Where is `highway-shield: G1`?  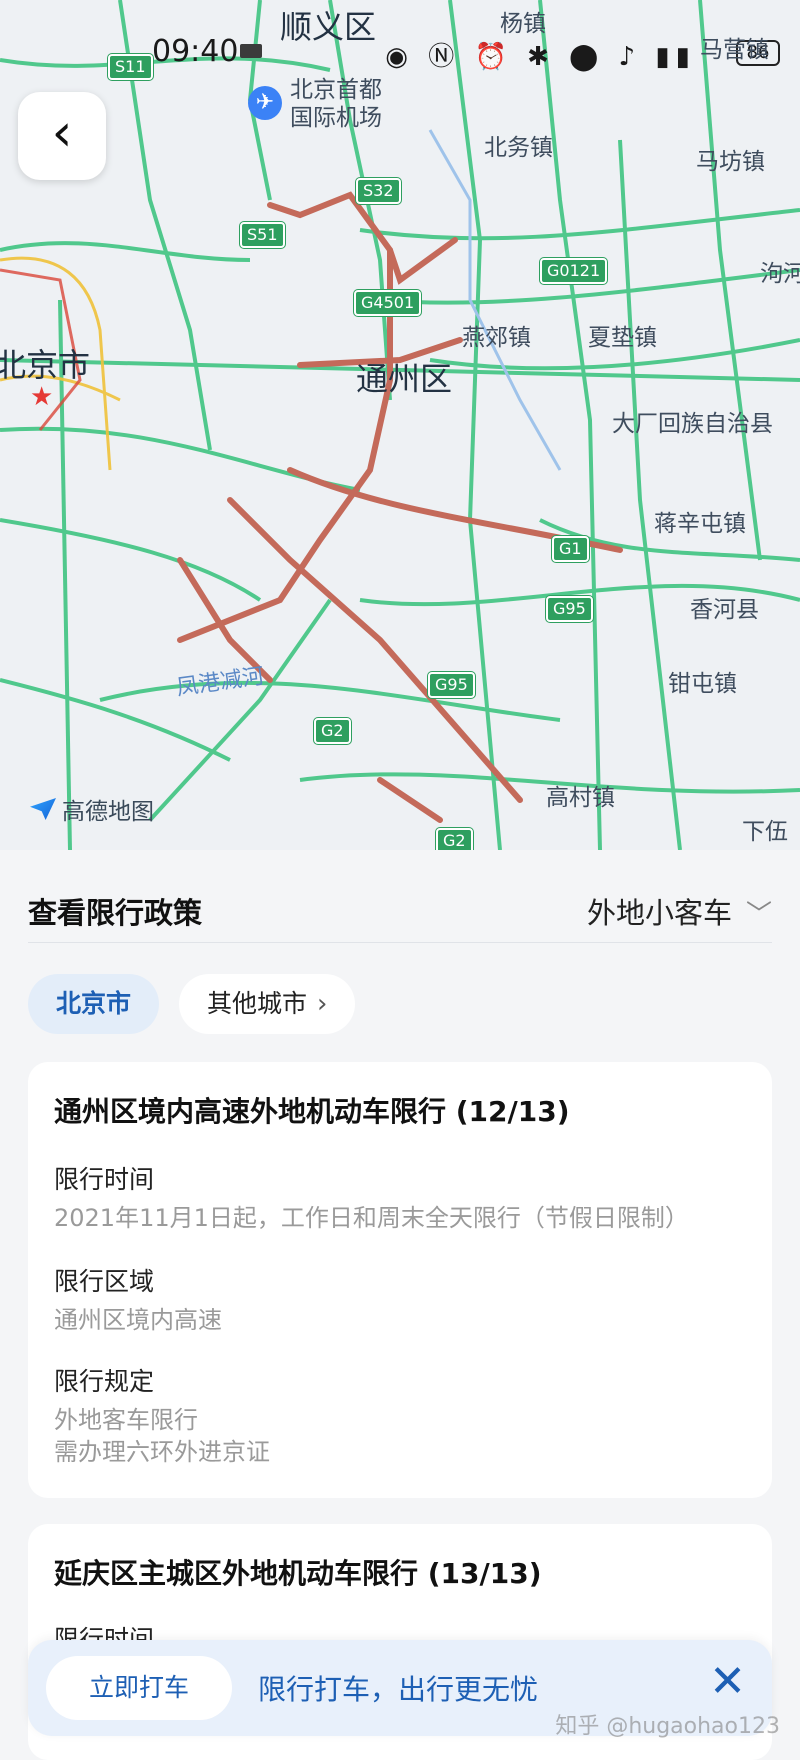
highway-shield: G1 is located at coordinates (570, 549).